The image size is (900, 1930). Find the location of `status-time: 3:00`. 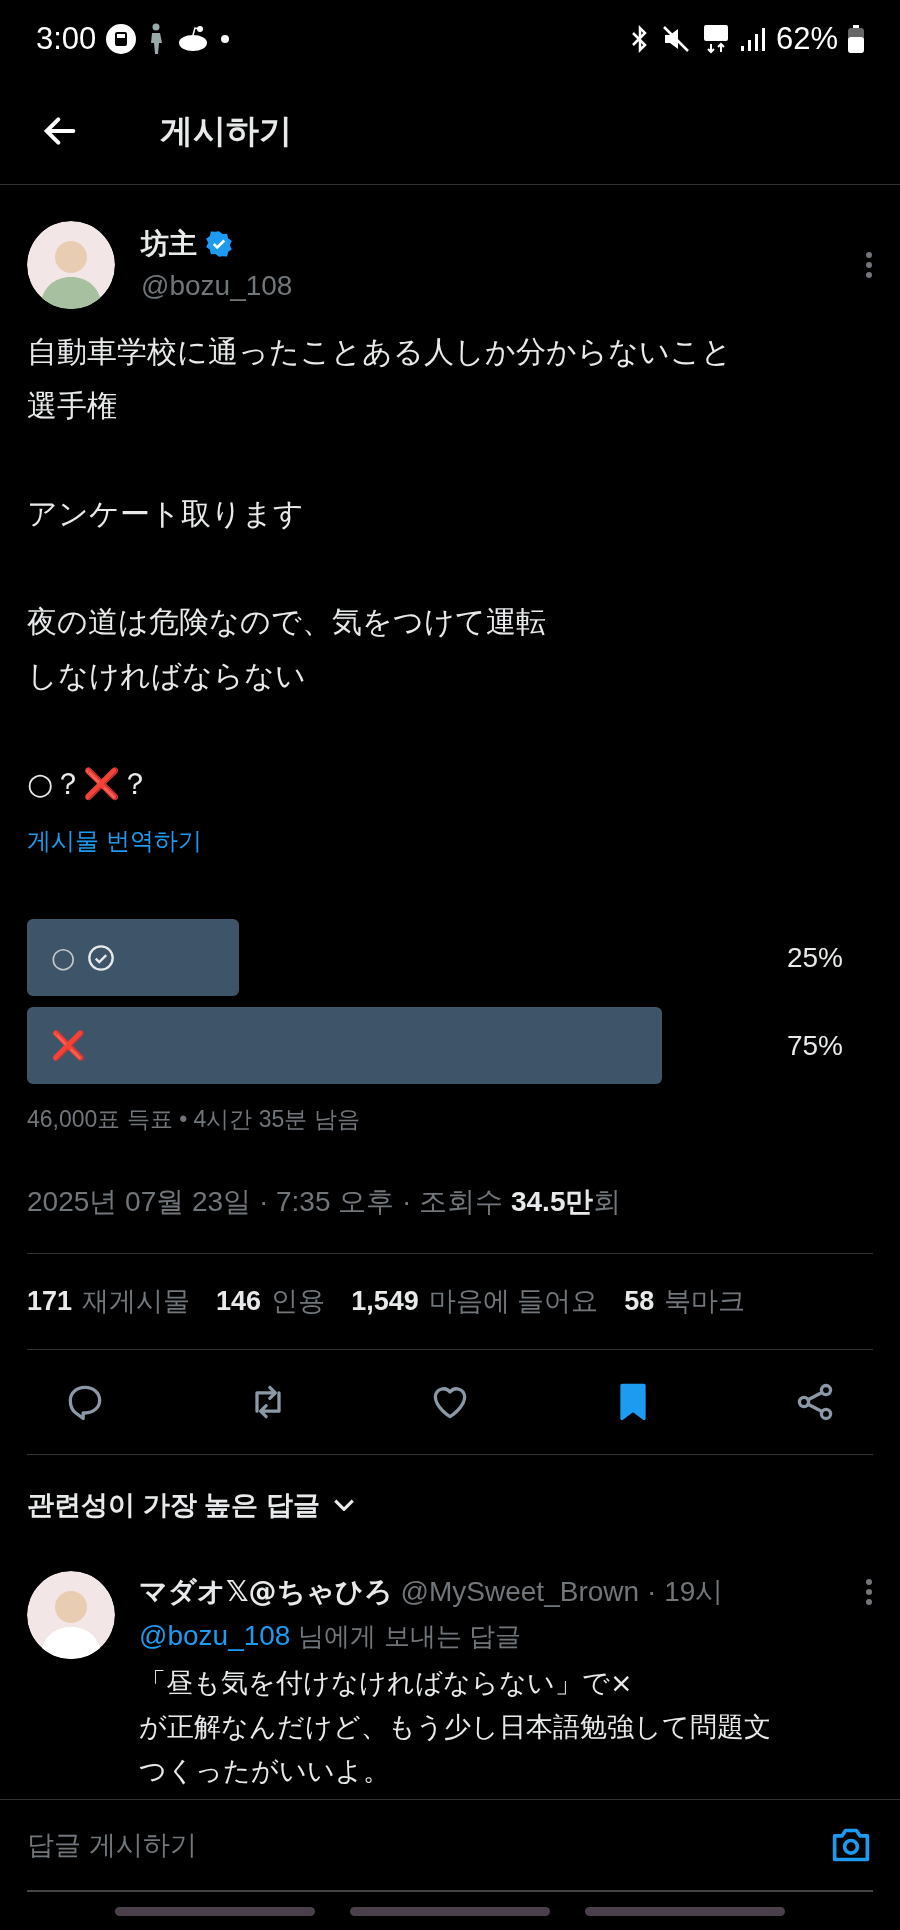

status-time: 3:00 is located at coordinates (66, 38).